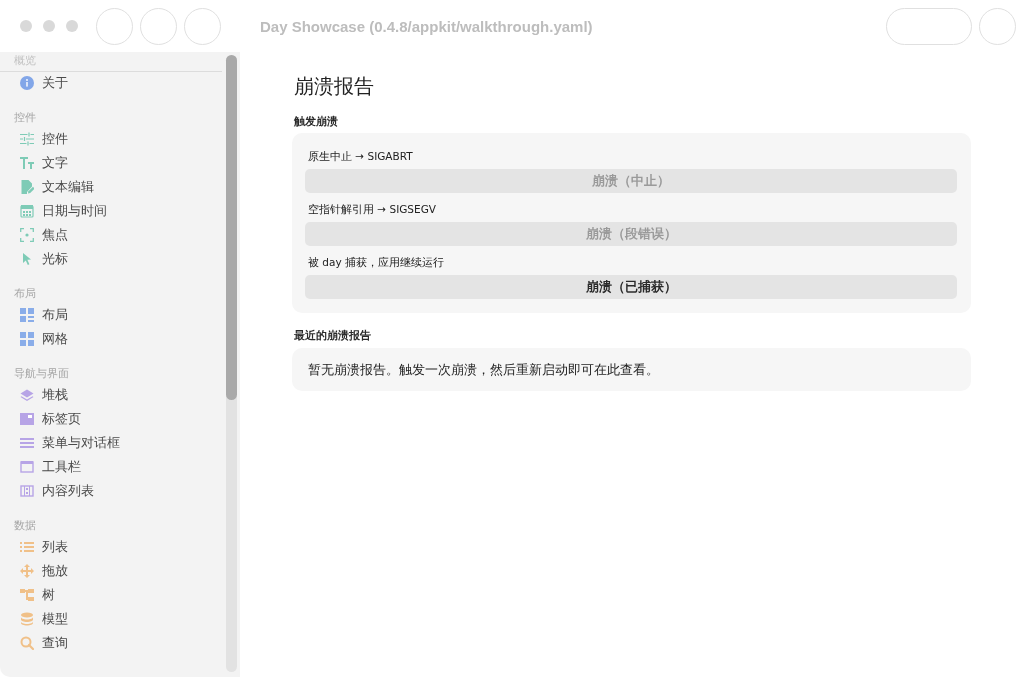 The width and height of the screenshot is (1024, 677). I want to click on page-title: 崩溃报告, so click(334, 86).